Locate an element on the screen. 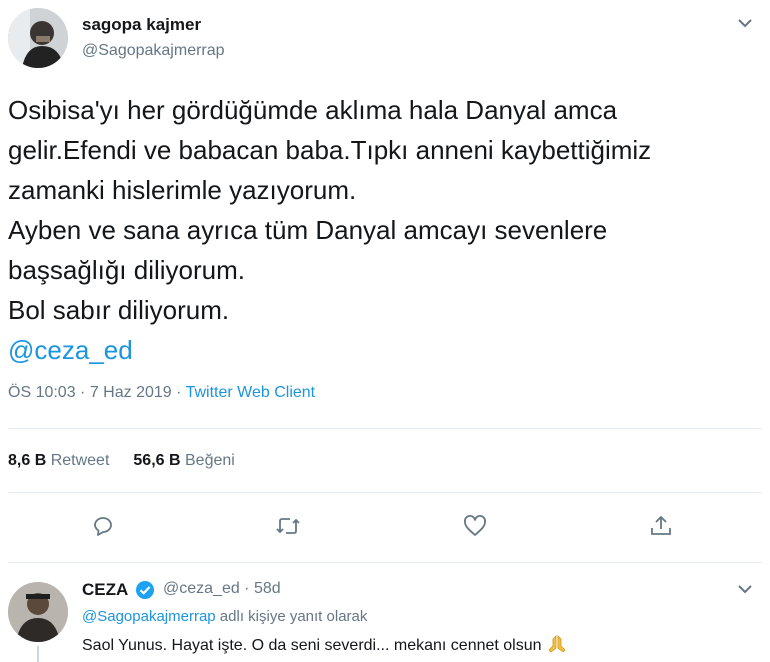 This screenshot has height=662, width=770. likes-stat: 56,6 B Beğeni is located at coordinates (183, 460).